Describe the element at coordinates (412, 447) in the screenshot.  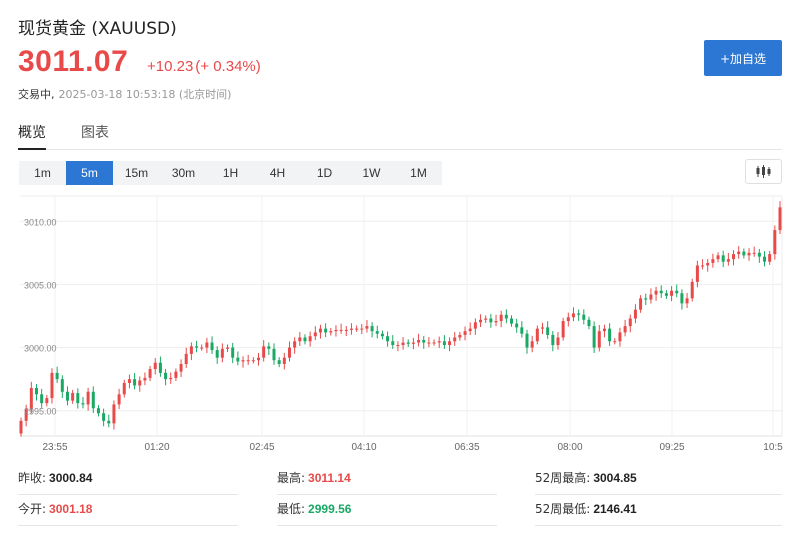
I see `chart-x-axis: 23:55 01:20 02:45 04:10 06:35 08:00 09:25 10:5` at that location.